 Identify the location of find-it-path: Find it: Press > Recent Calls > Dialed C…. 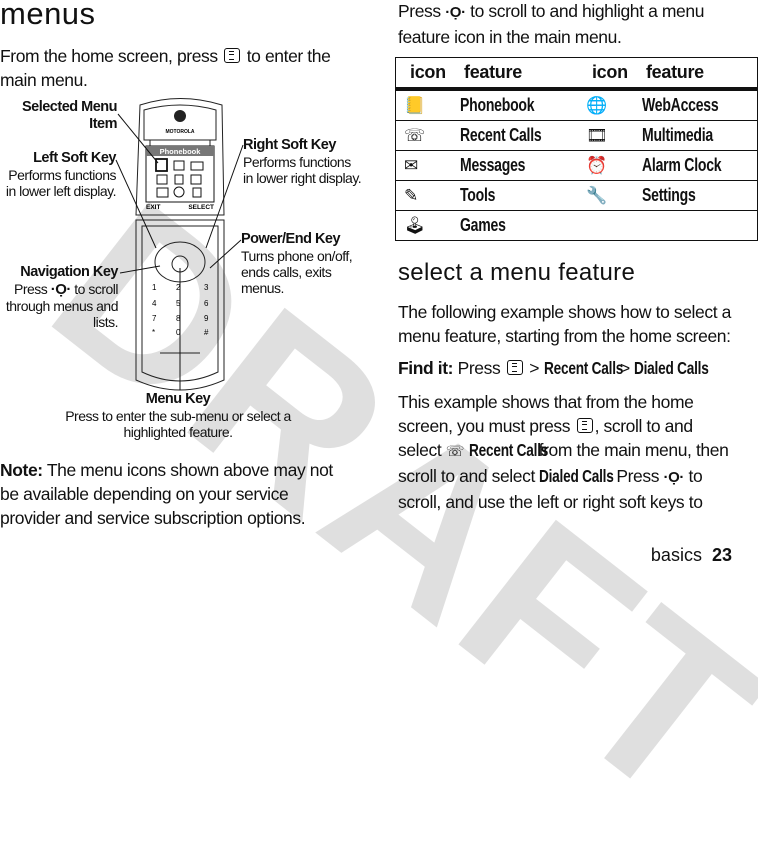
(553, 368).